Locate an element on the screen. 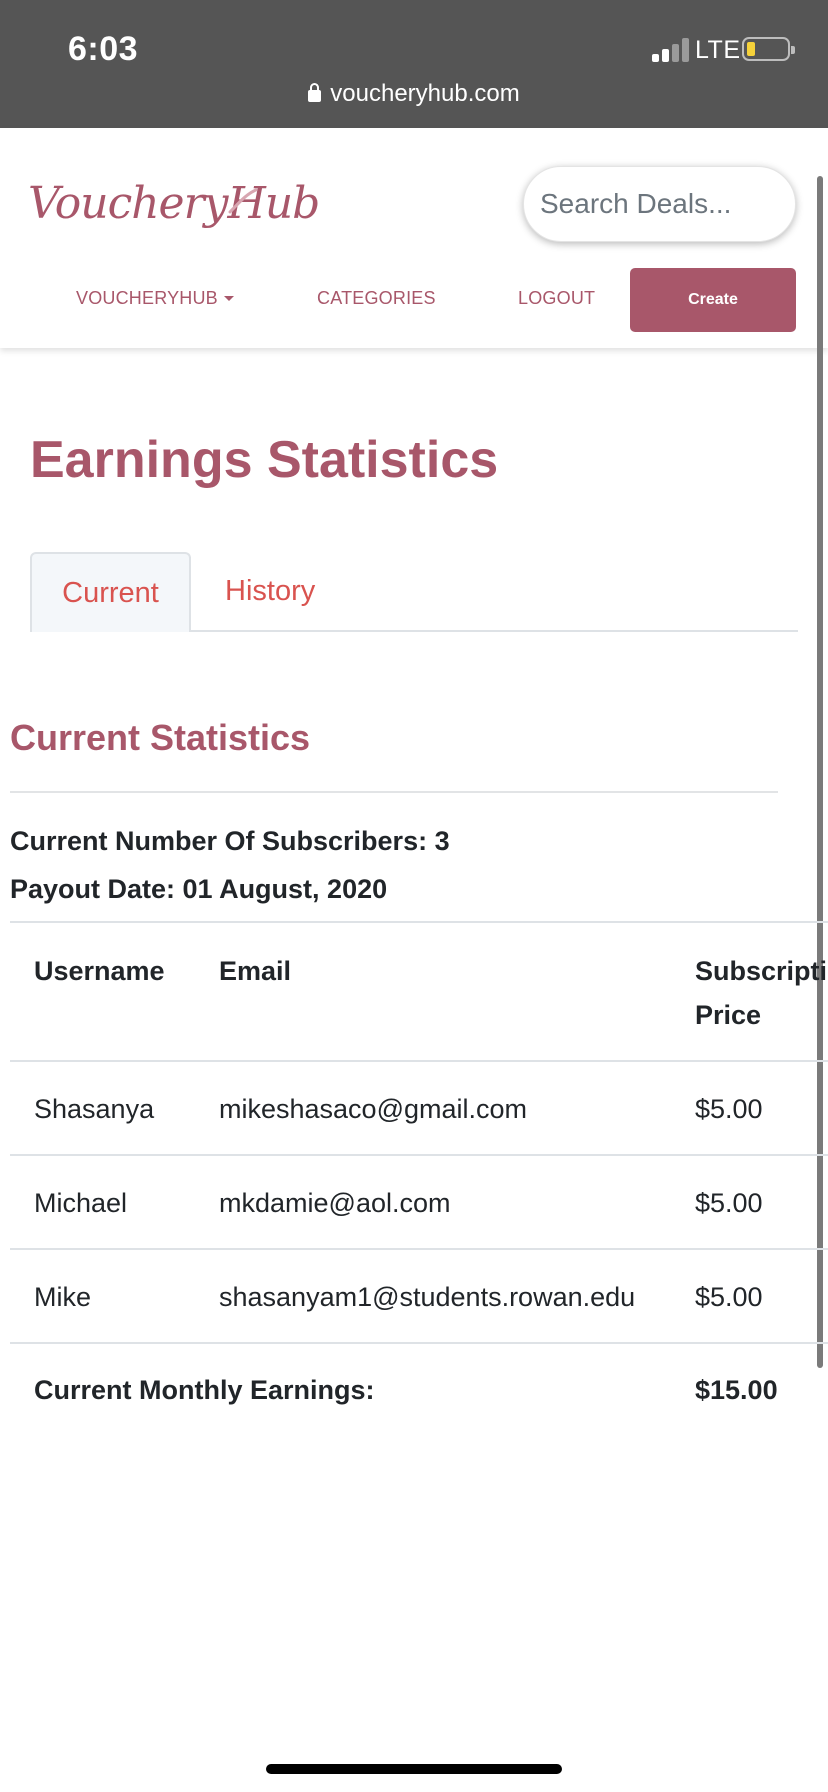  section-title: Current Statistics is located at coordinates (160, 737).